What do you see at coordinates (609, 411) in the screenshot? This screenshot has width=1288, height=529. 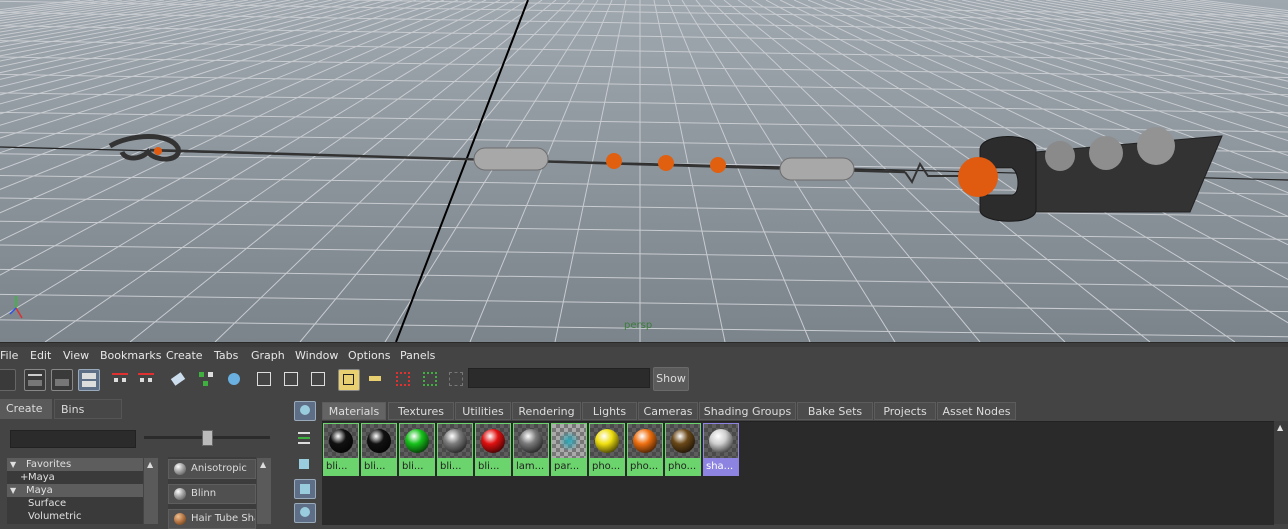 I see `tab-lights: Lights` at bounding box center [609, 411].